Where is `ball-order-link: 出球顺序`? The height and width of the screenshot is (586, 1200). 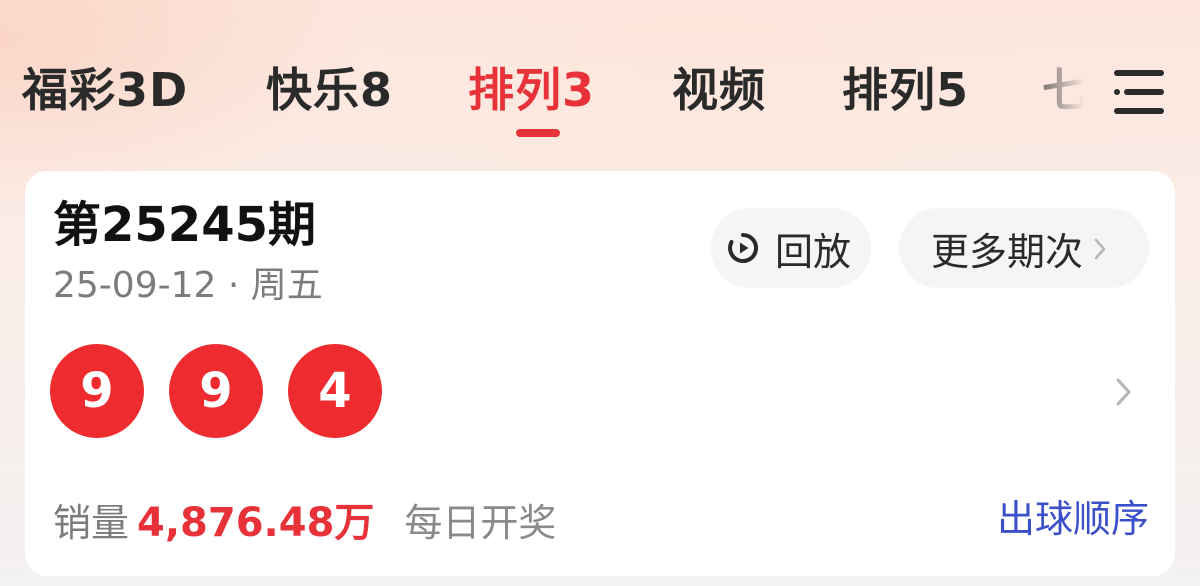 ball-order-link: 出球顺序 is located at coordinates (1073, 519).